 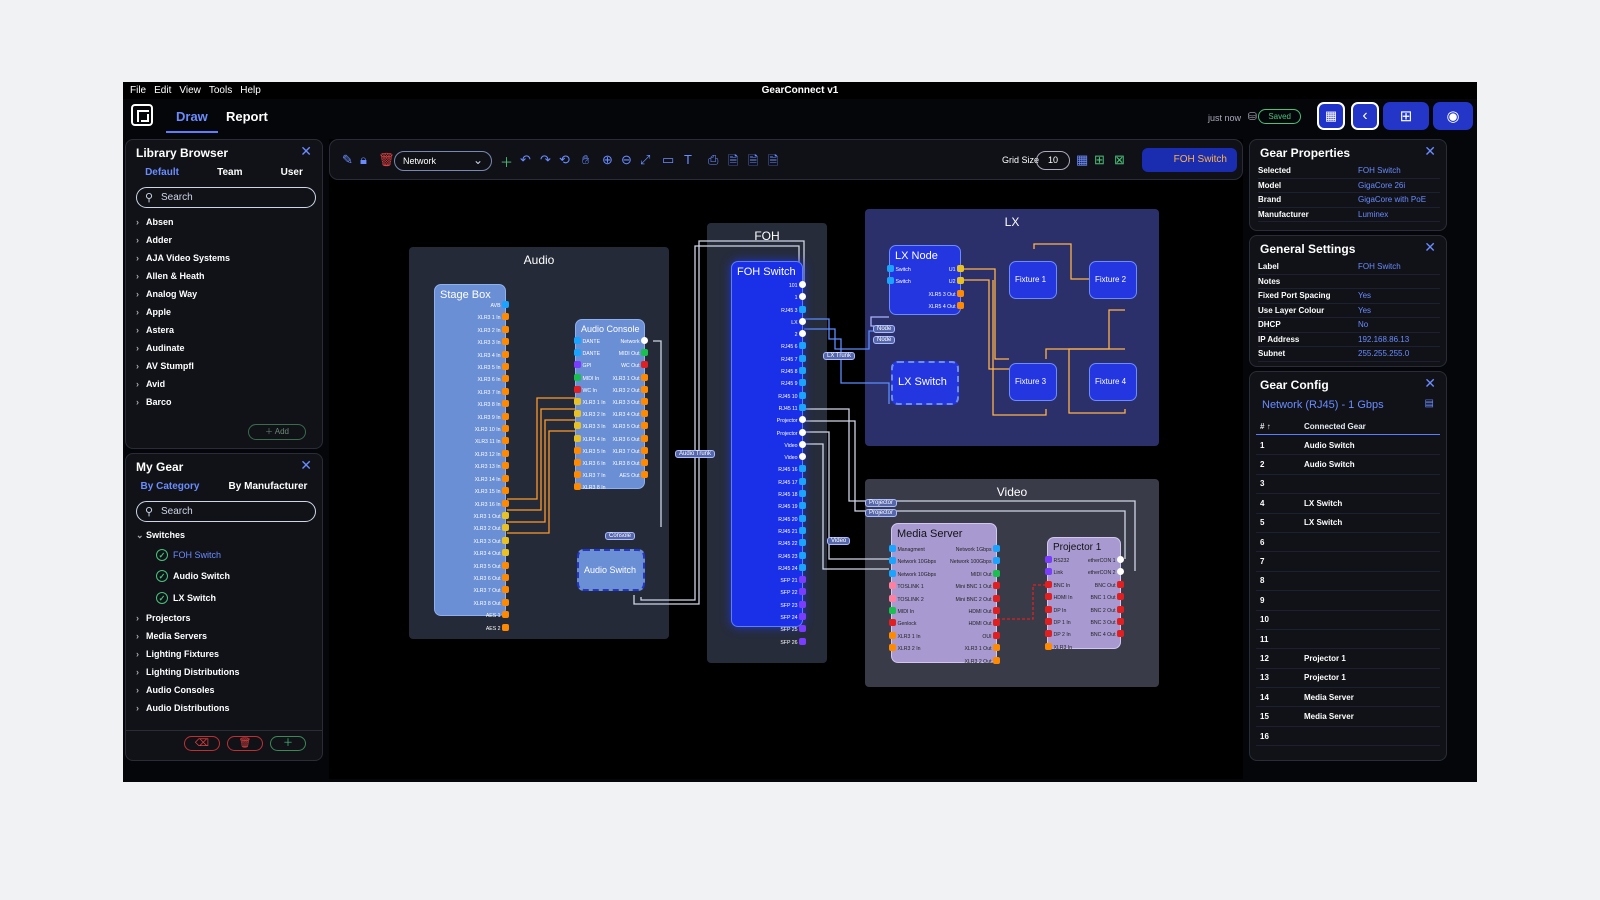 I want to click on gear-item-foh-switch: ✓ FOH Switch, so click(x=188, y=555).